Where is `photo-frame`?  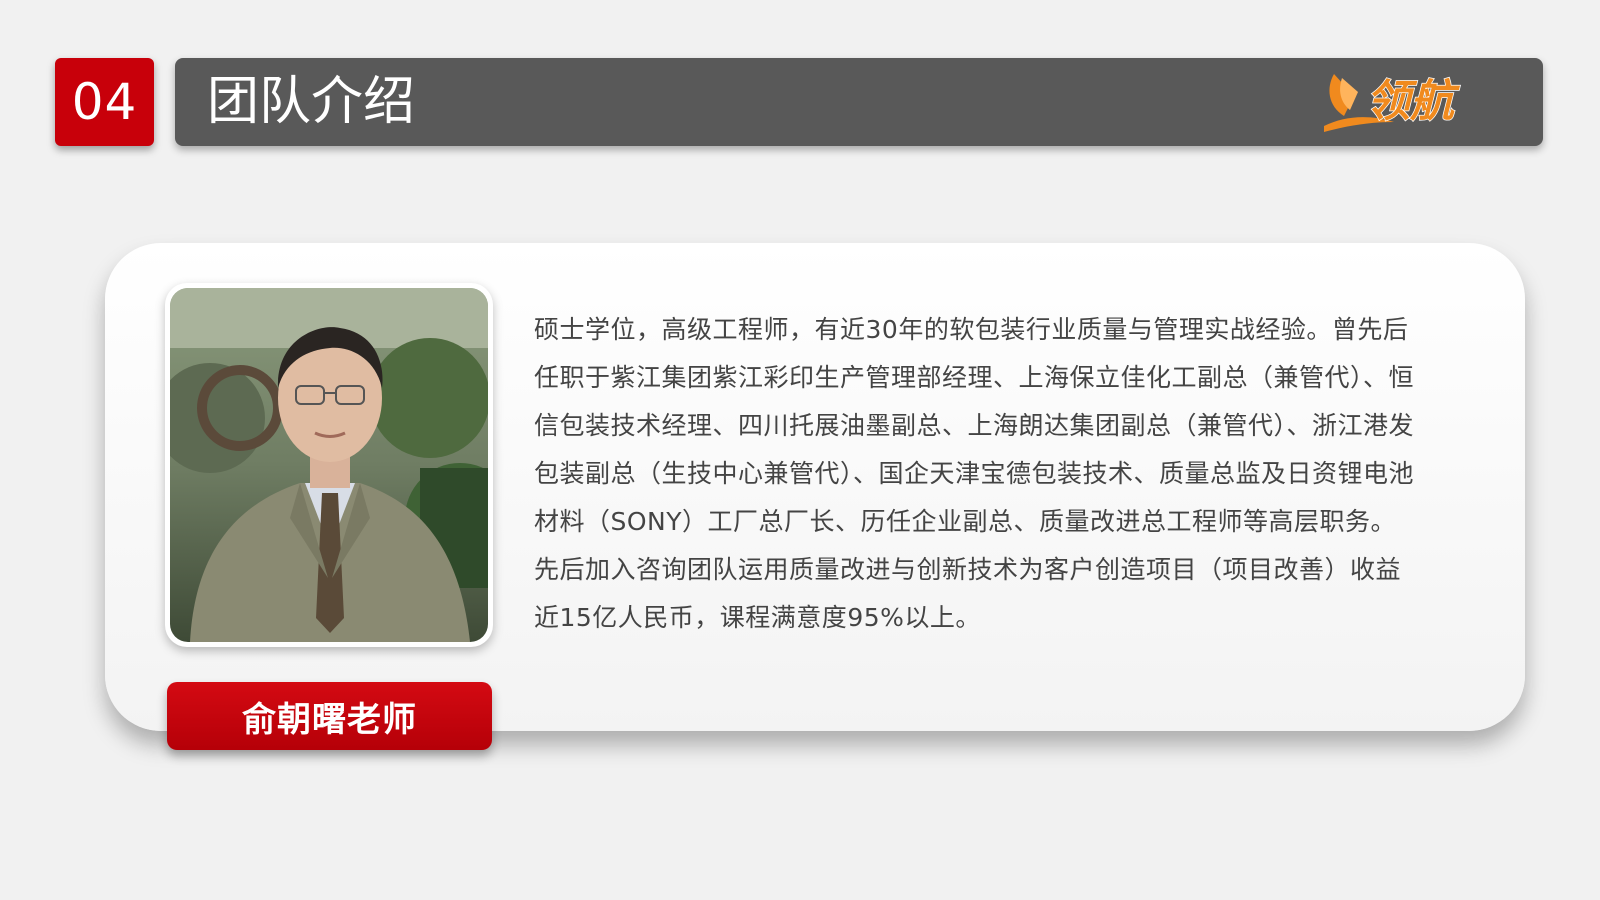
photo-frame is located at coordinates (329, 465).